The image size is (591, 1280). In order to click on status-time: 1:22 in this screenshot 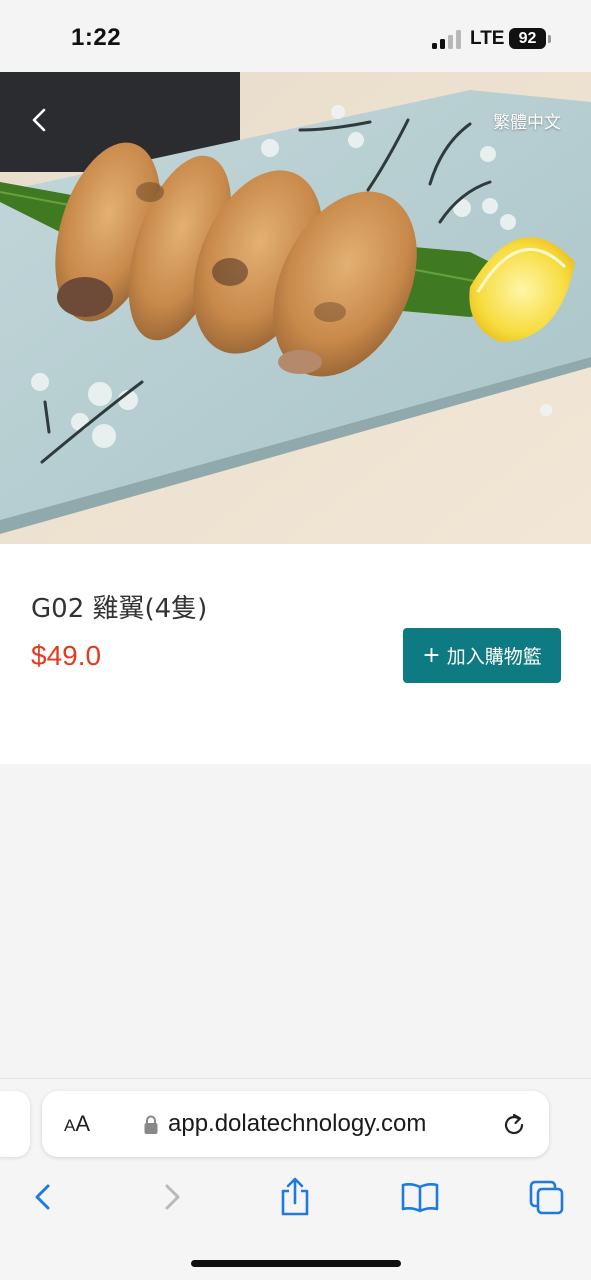, I will do `click(96, 37)`.